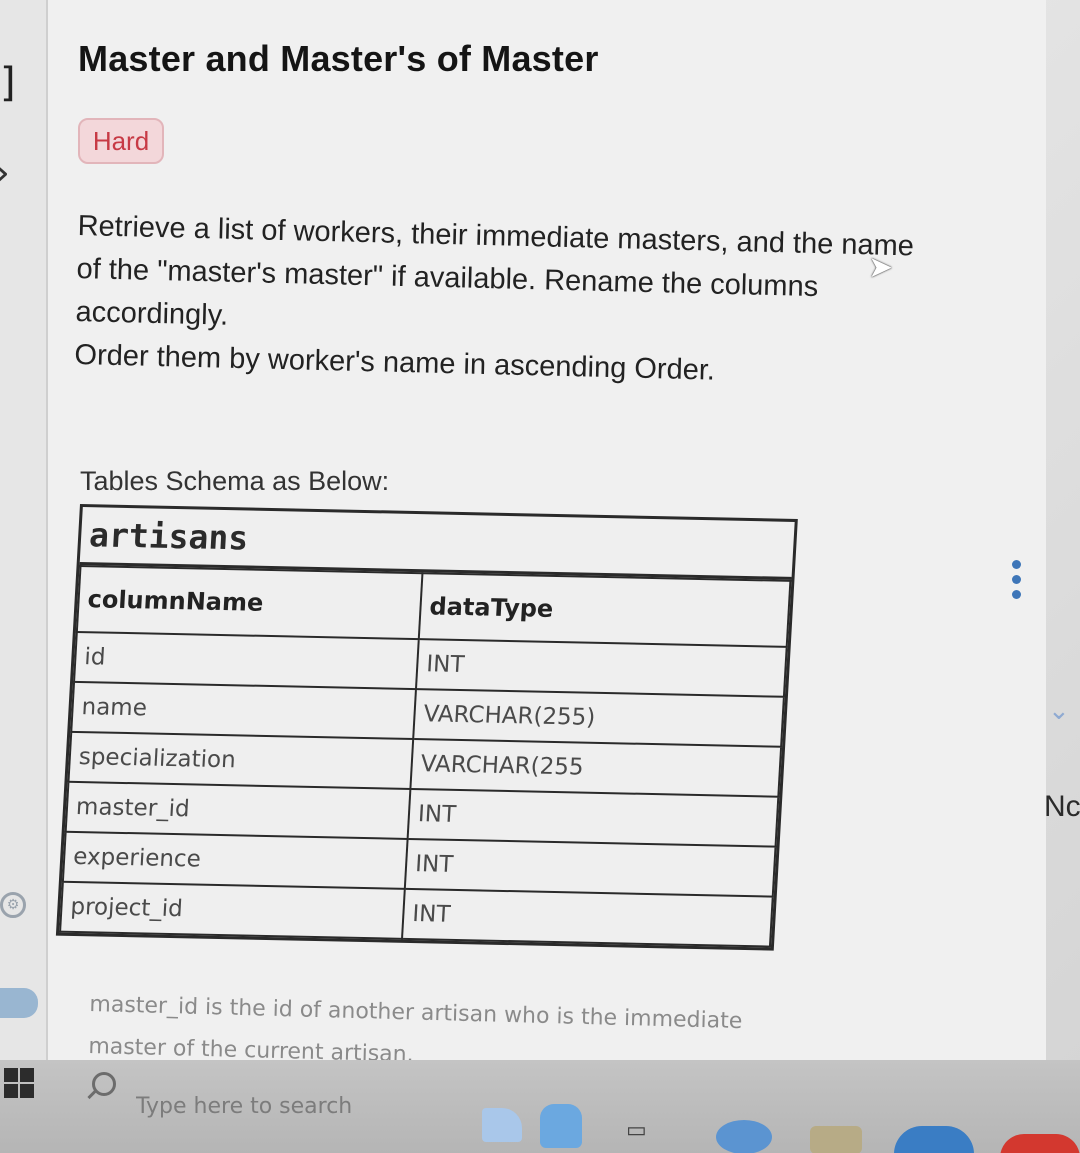 This screenshot has width=1080, height=1153. Describe the element at coordinates (13, 905) in the screenshot. I see `gear-icon: ⚙` at that location.